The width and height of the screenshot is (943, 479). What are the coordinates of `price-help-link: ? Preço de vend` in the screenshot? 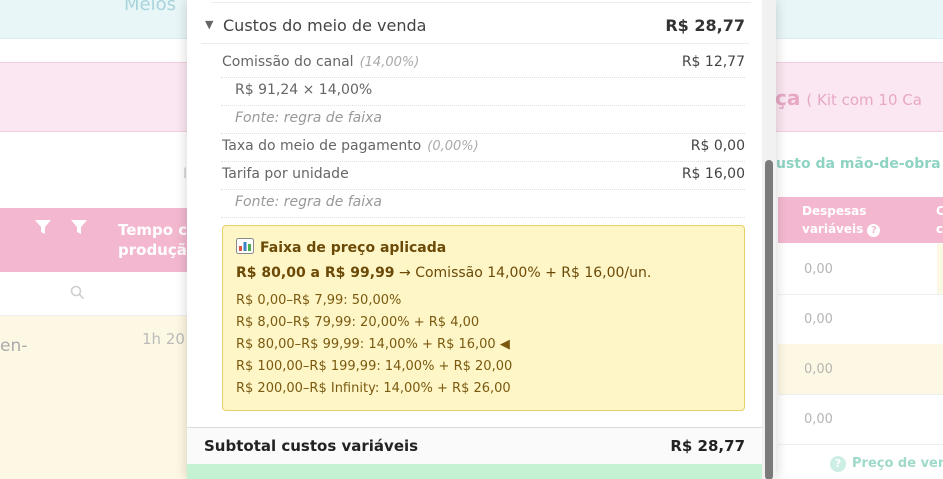 It's located at (886, 464).